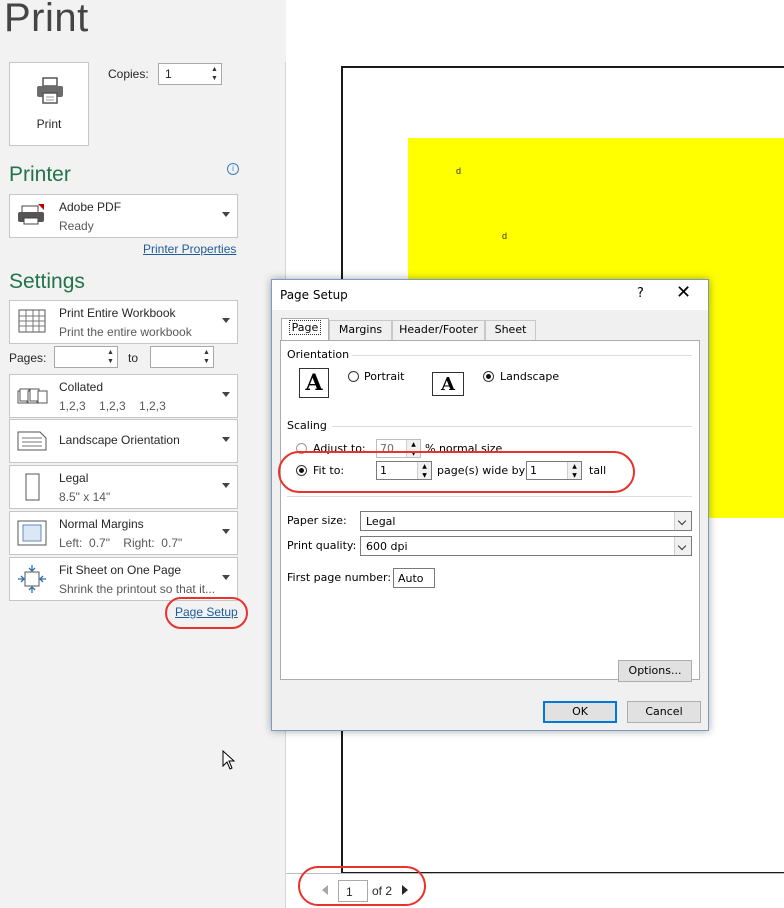  Describe the element at coordinates (85, 497) in the screenshot. I see `paper-subtitle: 8.5" x 14"` at that location.